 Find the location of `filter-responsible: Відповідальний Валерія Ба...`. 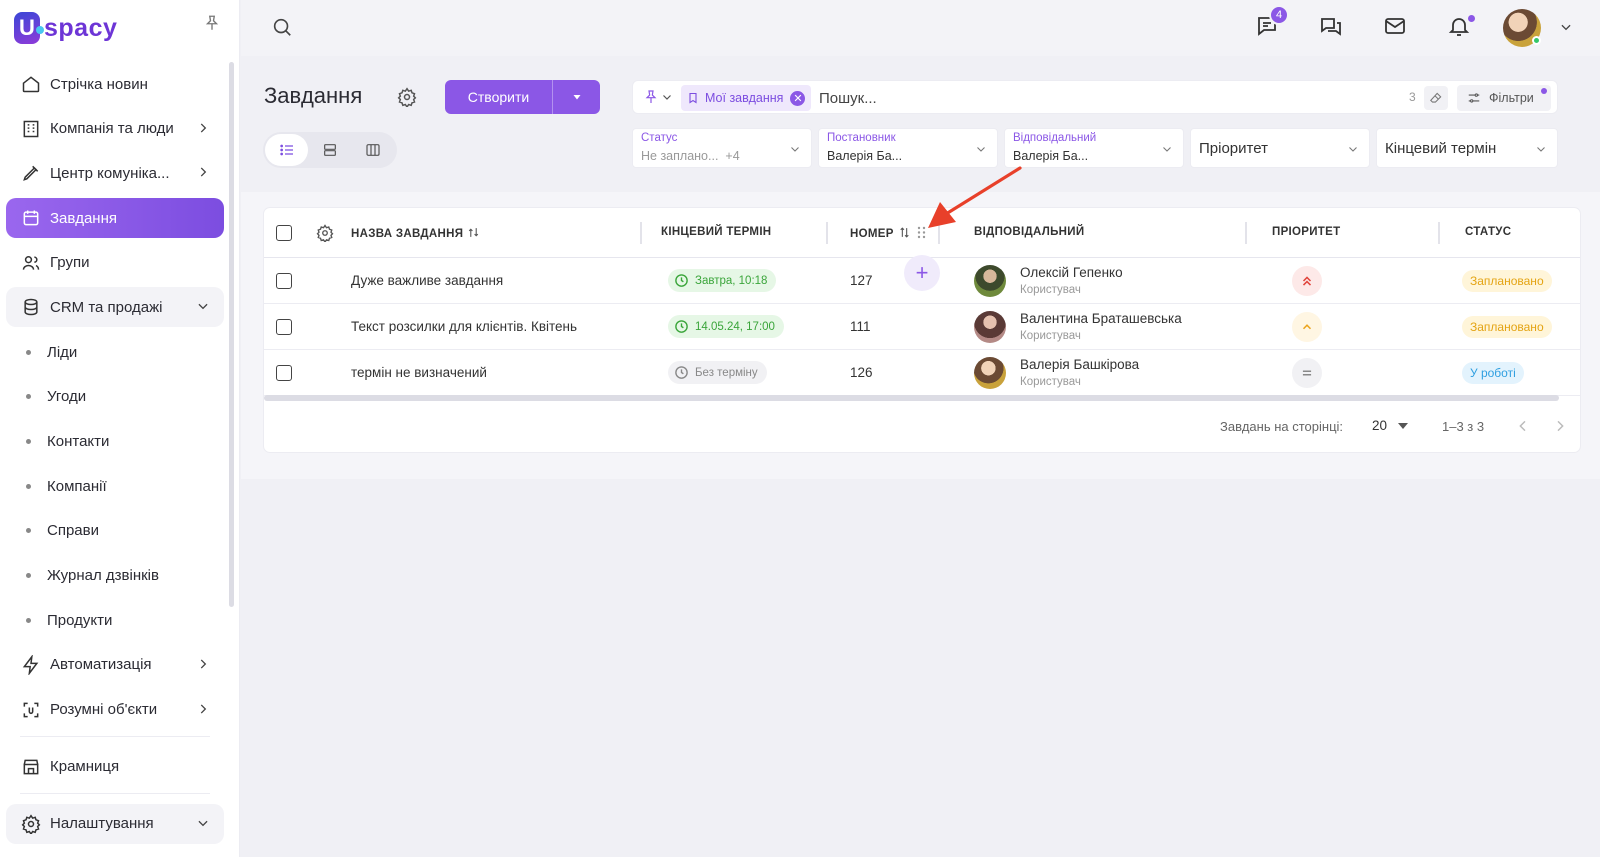

filter-responsible: Відповідальний Валерія Ба... is located at coordinates (1094, 148).